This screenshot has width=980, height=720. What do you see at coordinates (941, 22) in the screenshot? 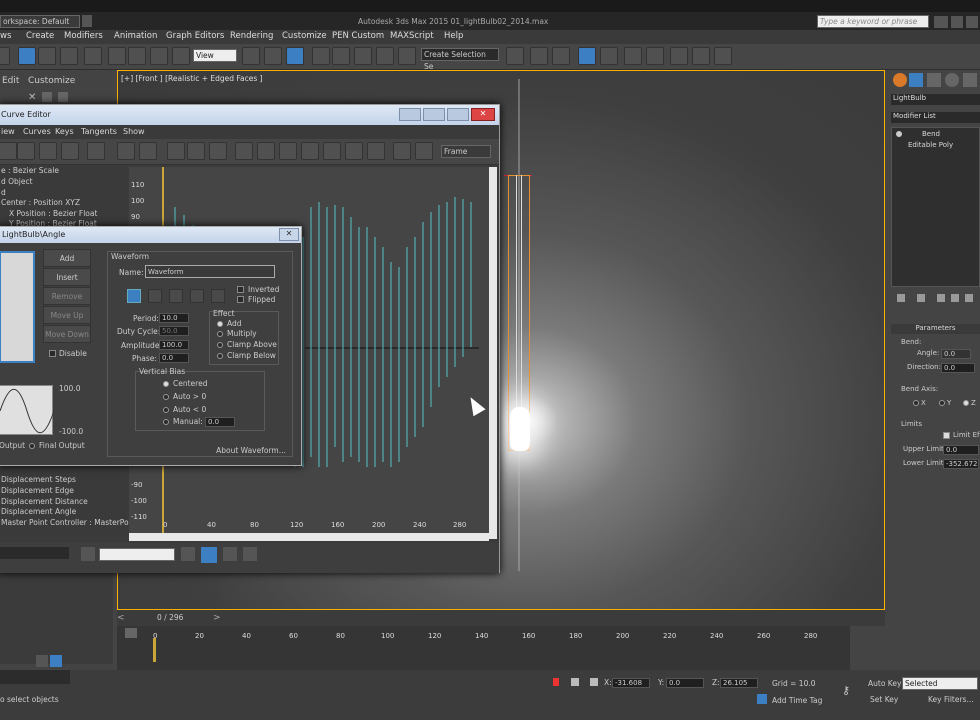
I see `search-icon` at bounding box center [941, 22].